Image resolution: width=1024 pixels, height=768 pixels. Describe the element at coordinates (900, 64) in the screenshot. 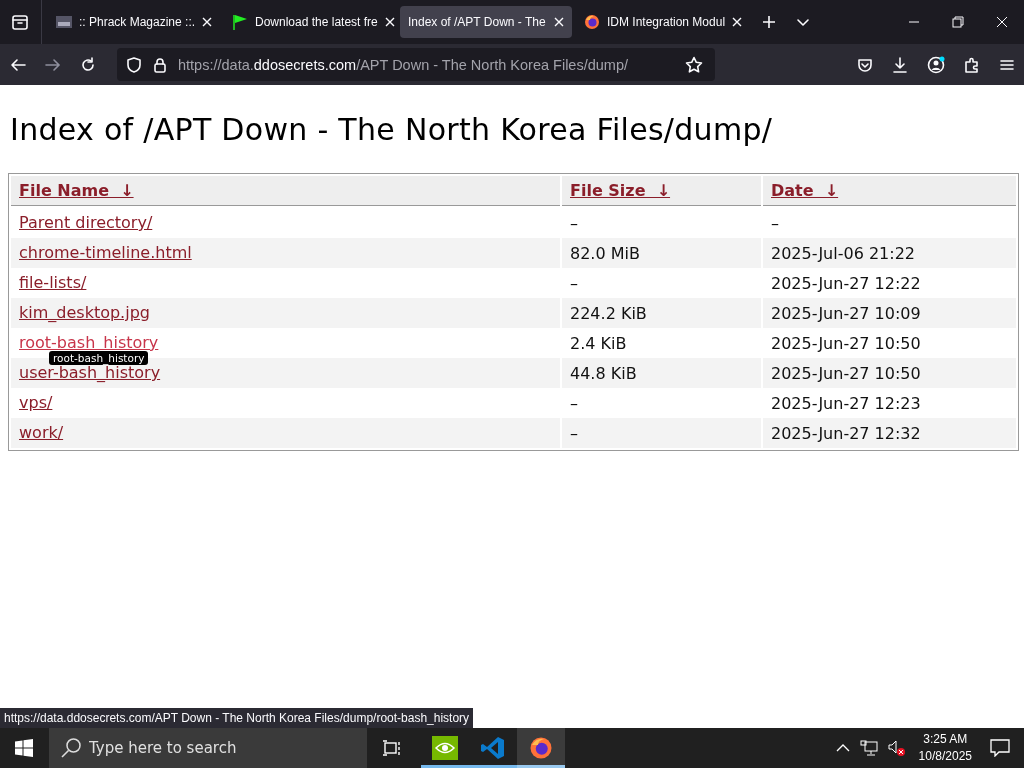

I see `download-icon` at that location.